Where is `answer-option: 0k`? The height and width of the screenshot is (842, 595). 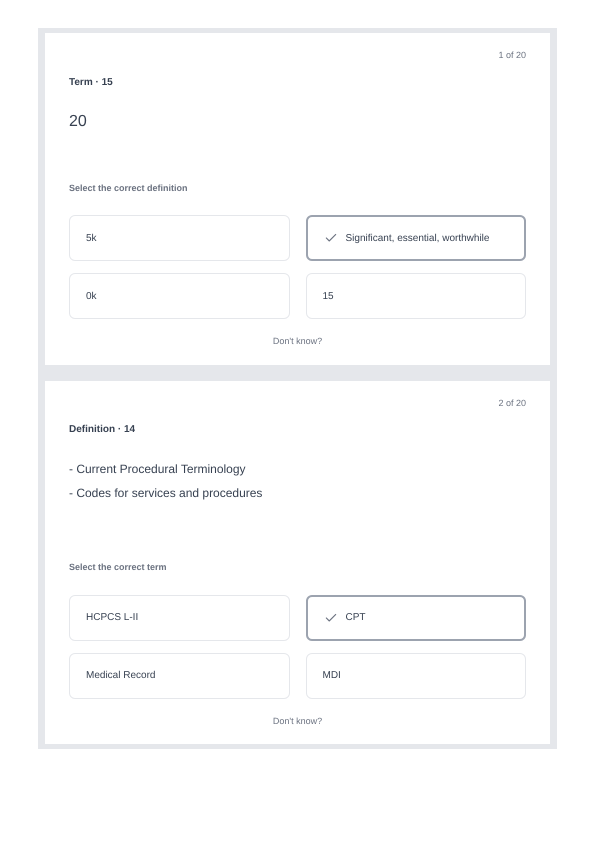
answer-option: 0k is located at coordinates (179, 296).